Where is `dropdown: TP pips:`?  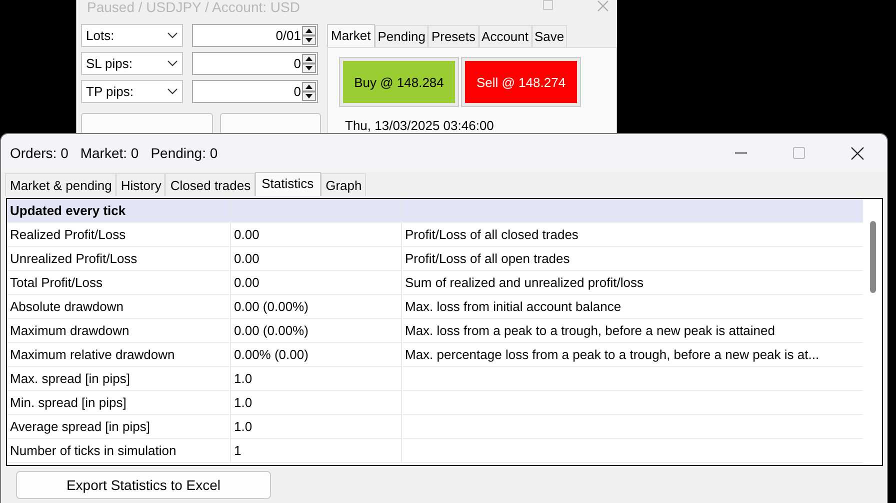 dropdown: TP pips: is located at coordinates (132, 91).